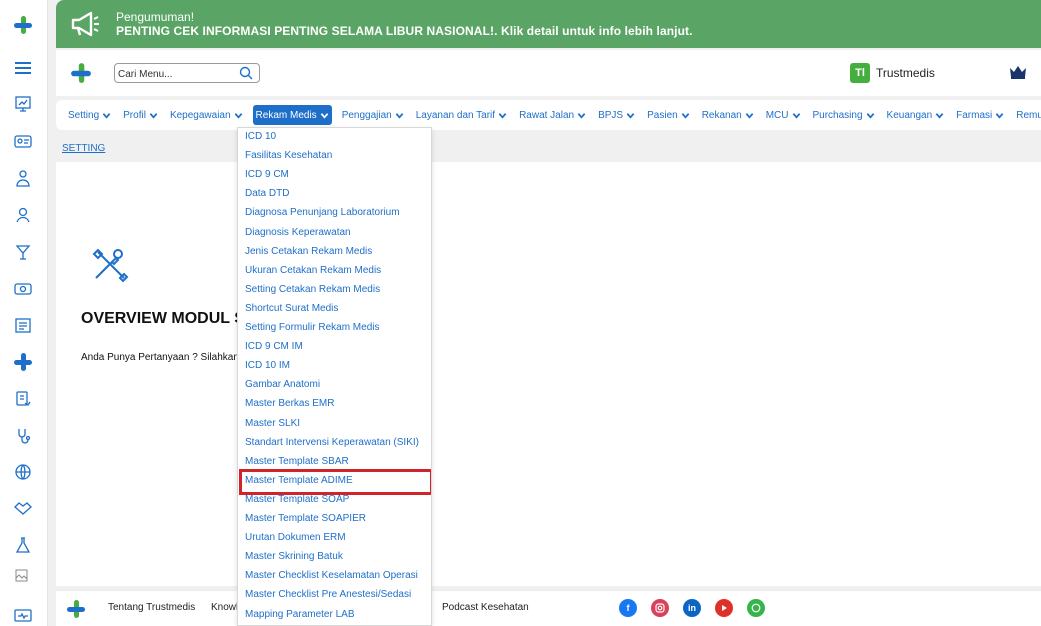 This screenshot has height=626, width=1041. I want to click on app-logo-icon, so click(23, 25).